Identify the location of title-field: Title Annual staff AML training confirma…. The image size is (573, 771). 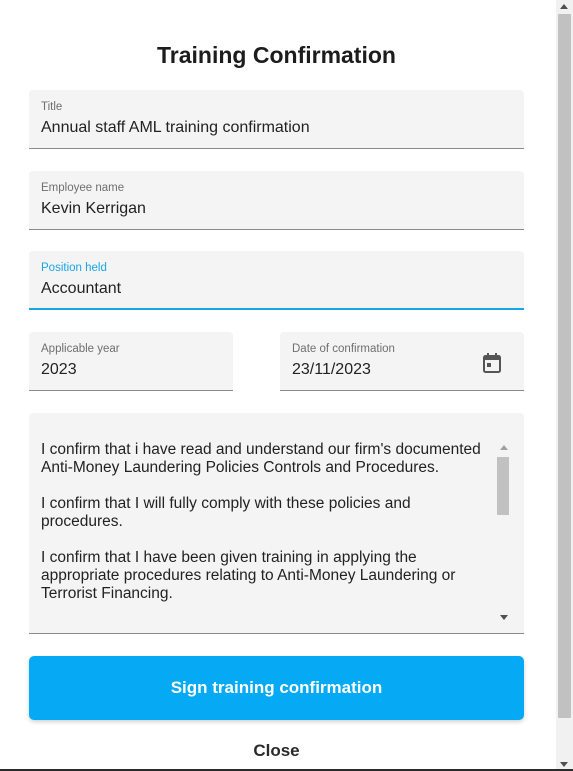
(276, 119).